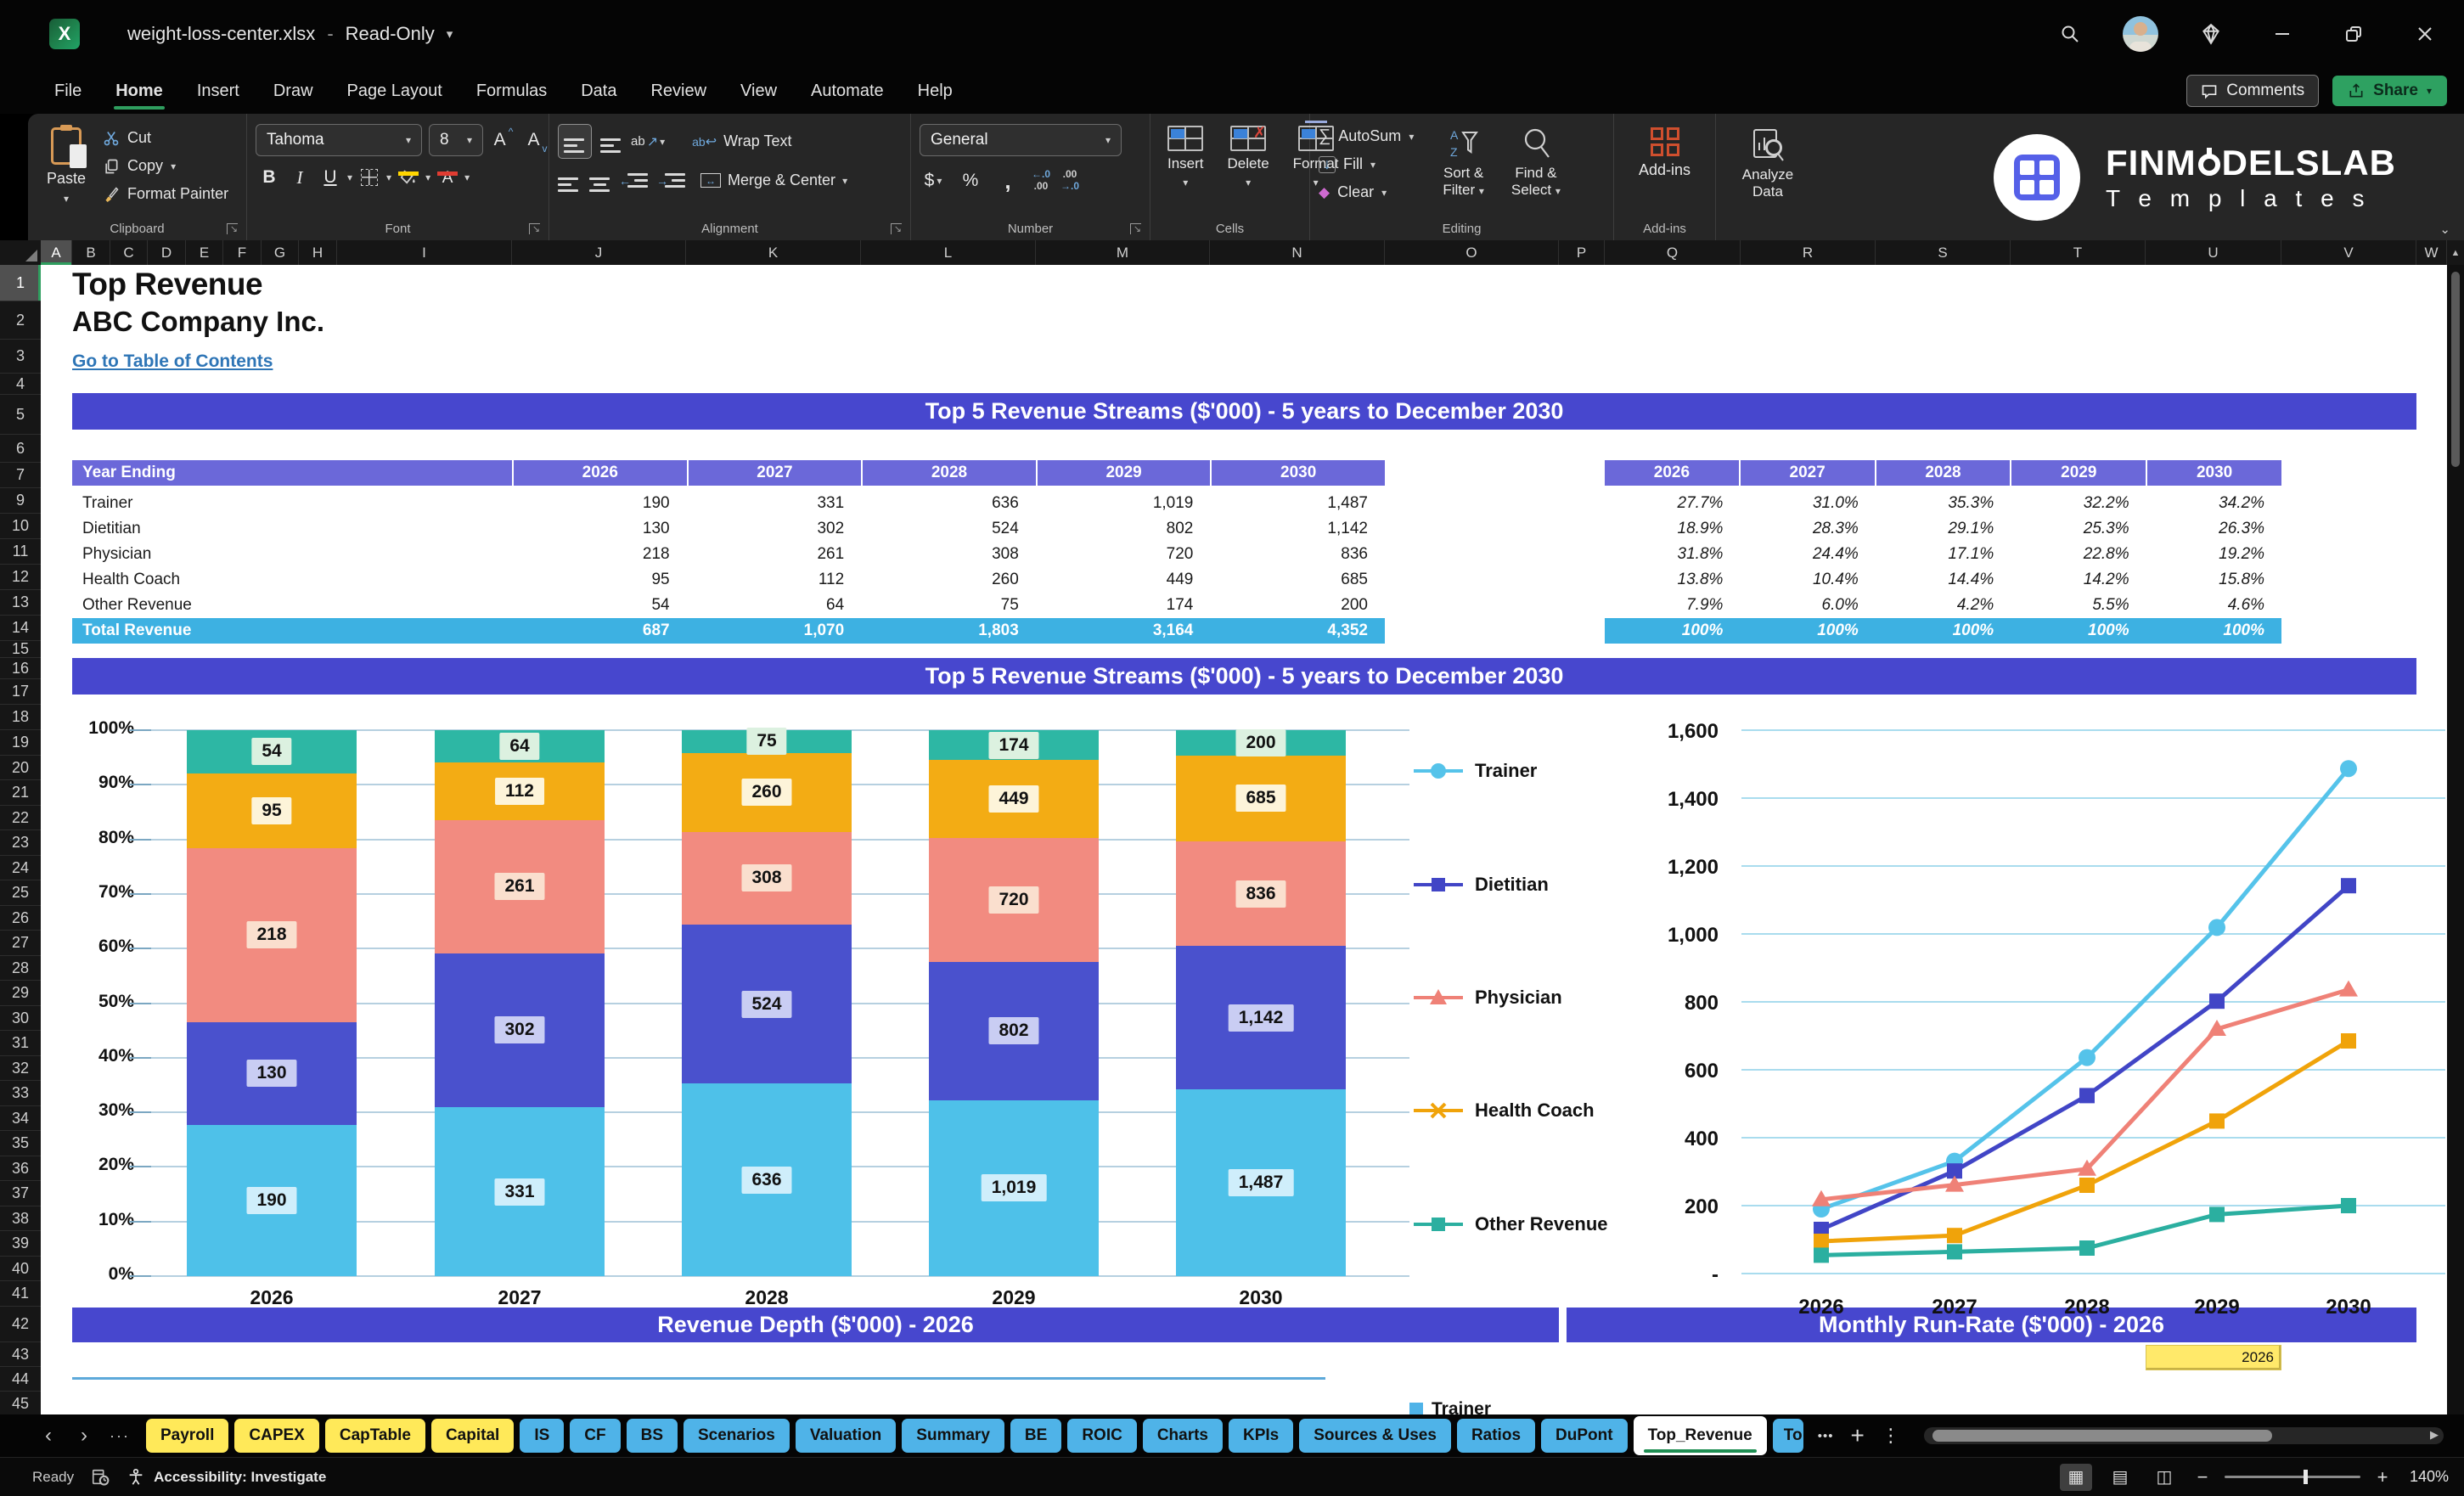 The image size is (2464, 1496). What do you see at coordinates (599, 503) in the screenshot?
I see `cell-value: 190` at bounding box center [599, 503].